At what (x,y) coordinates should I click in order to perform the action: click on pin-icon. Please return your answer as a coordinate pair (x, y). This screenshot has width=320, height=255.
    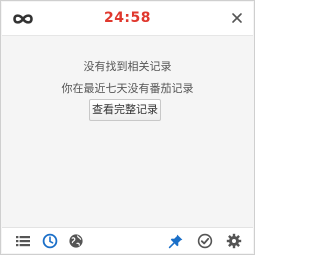
    Looking at the image, I should click on (176, 241).